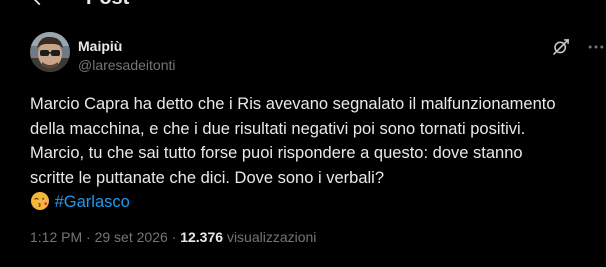  I want to click on tweet-date: 29 set 2026, so click(131, 237).